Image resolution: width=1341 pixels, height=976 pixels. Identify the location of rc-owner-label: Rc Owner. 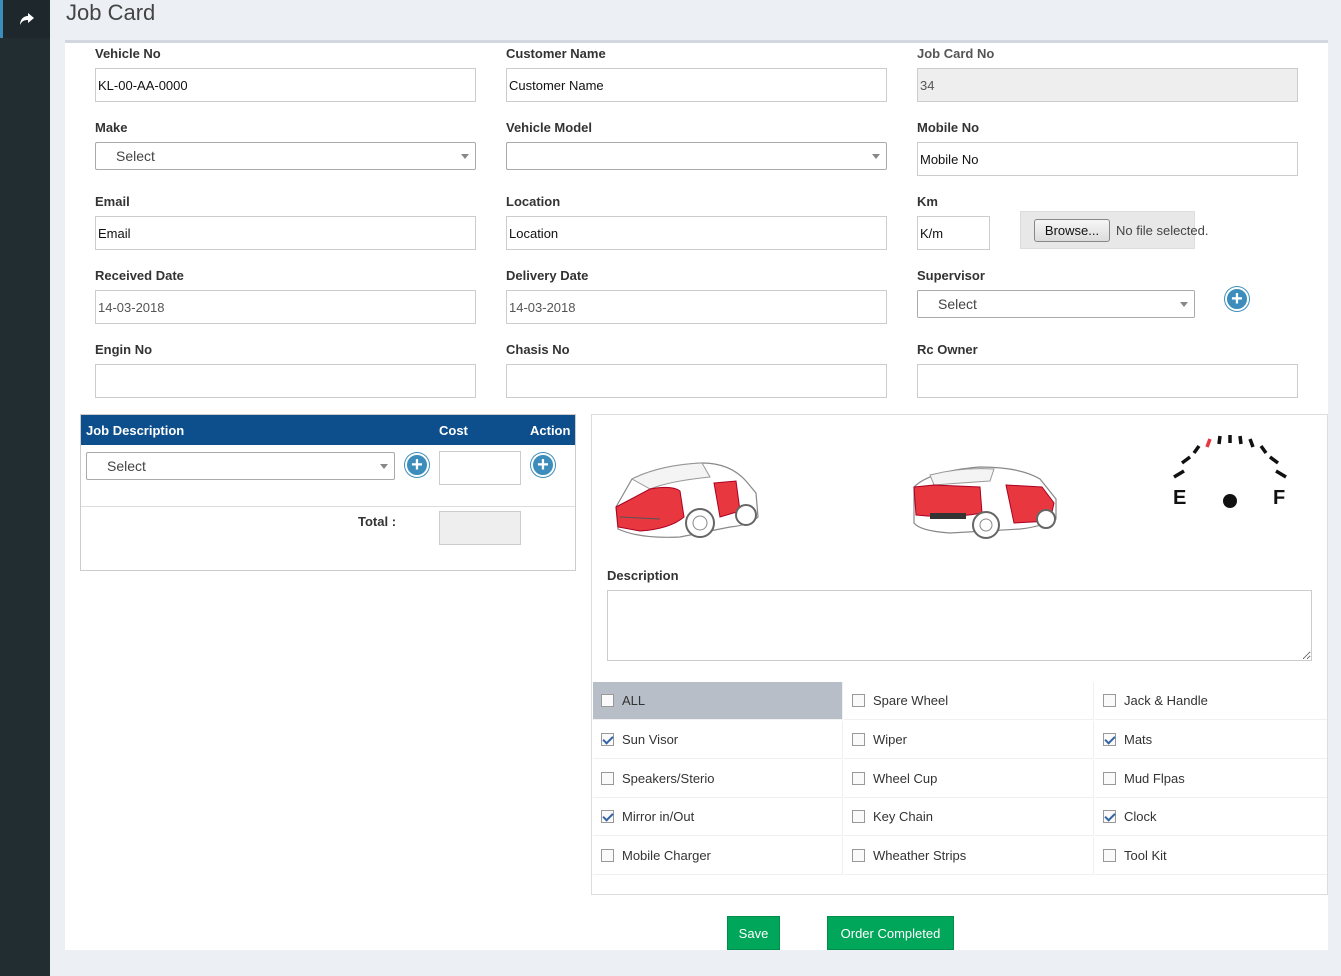
(947, 349).